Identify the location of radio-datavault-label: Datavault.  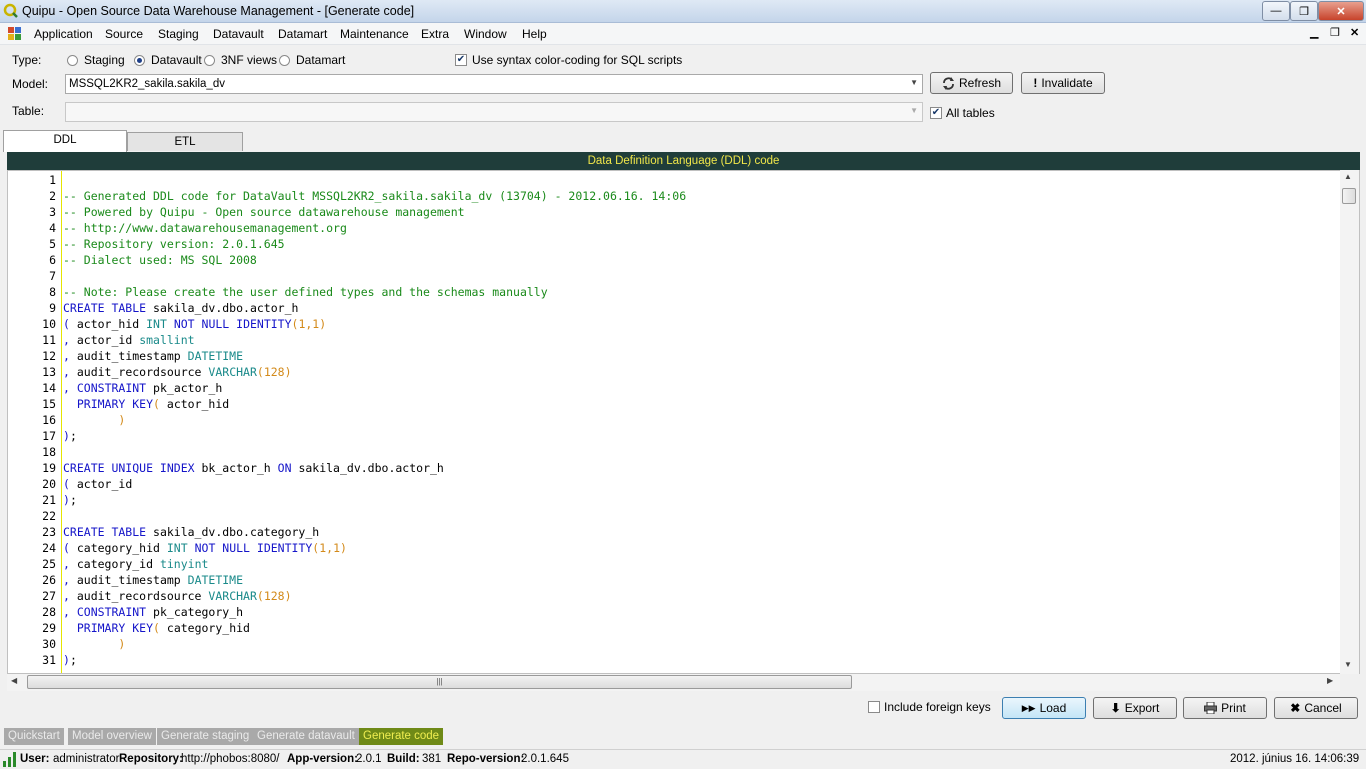
(176, 60).